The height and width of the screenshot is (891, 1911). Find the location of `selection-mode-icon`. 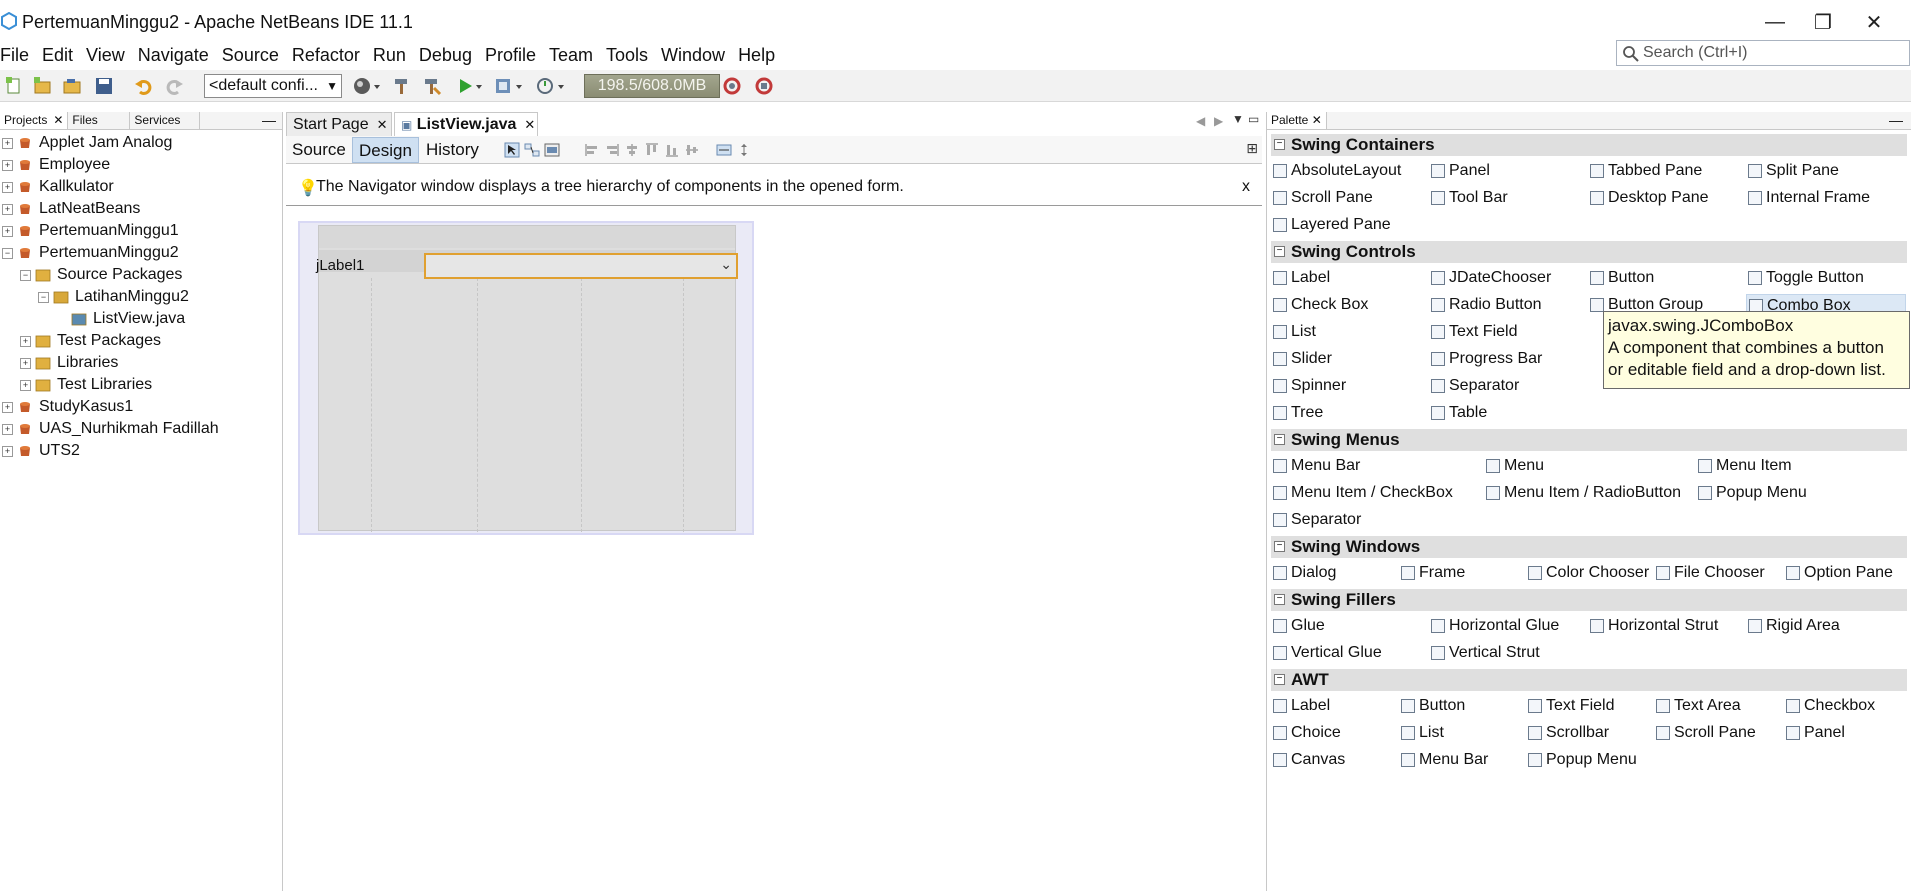

selection-mode-icon is located at coordinates (512, 150).